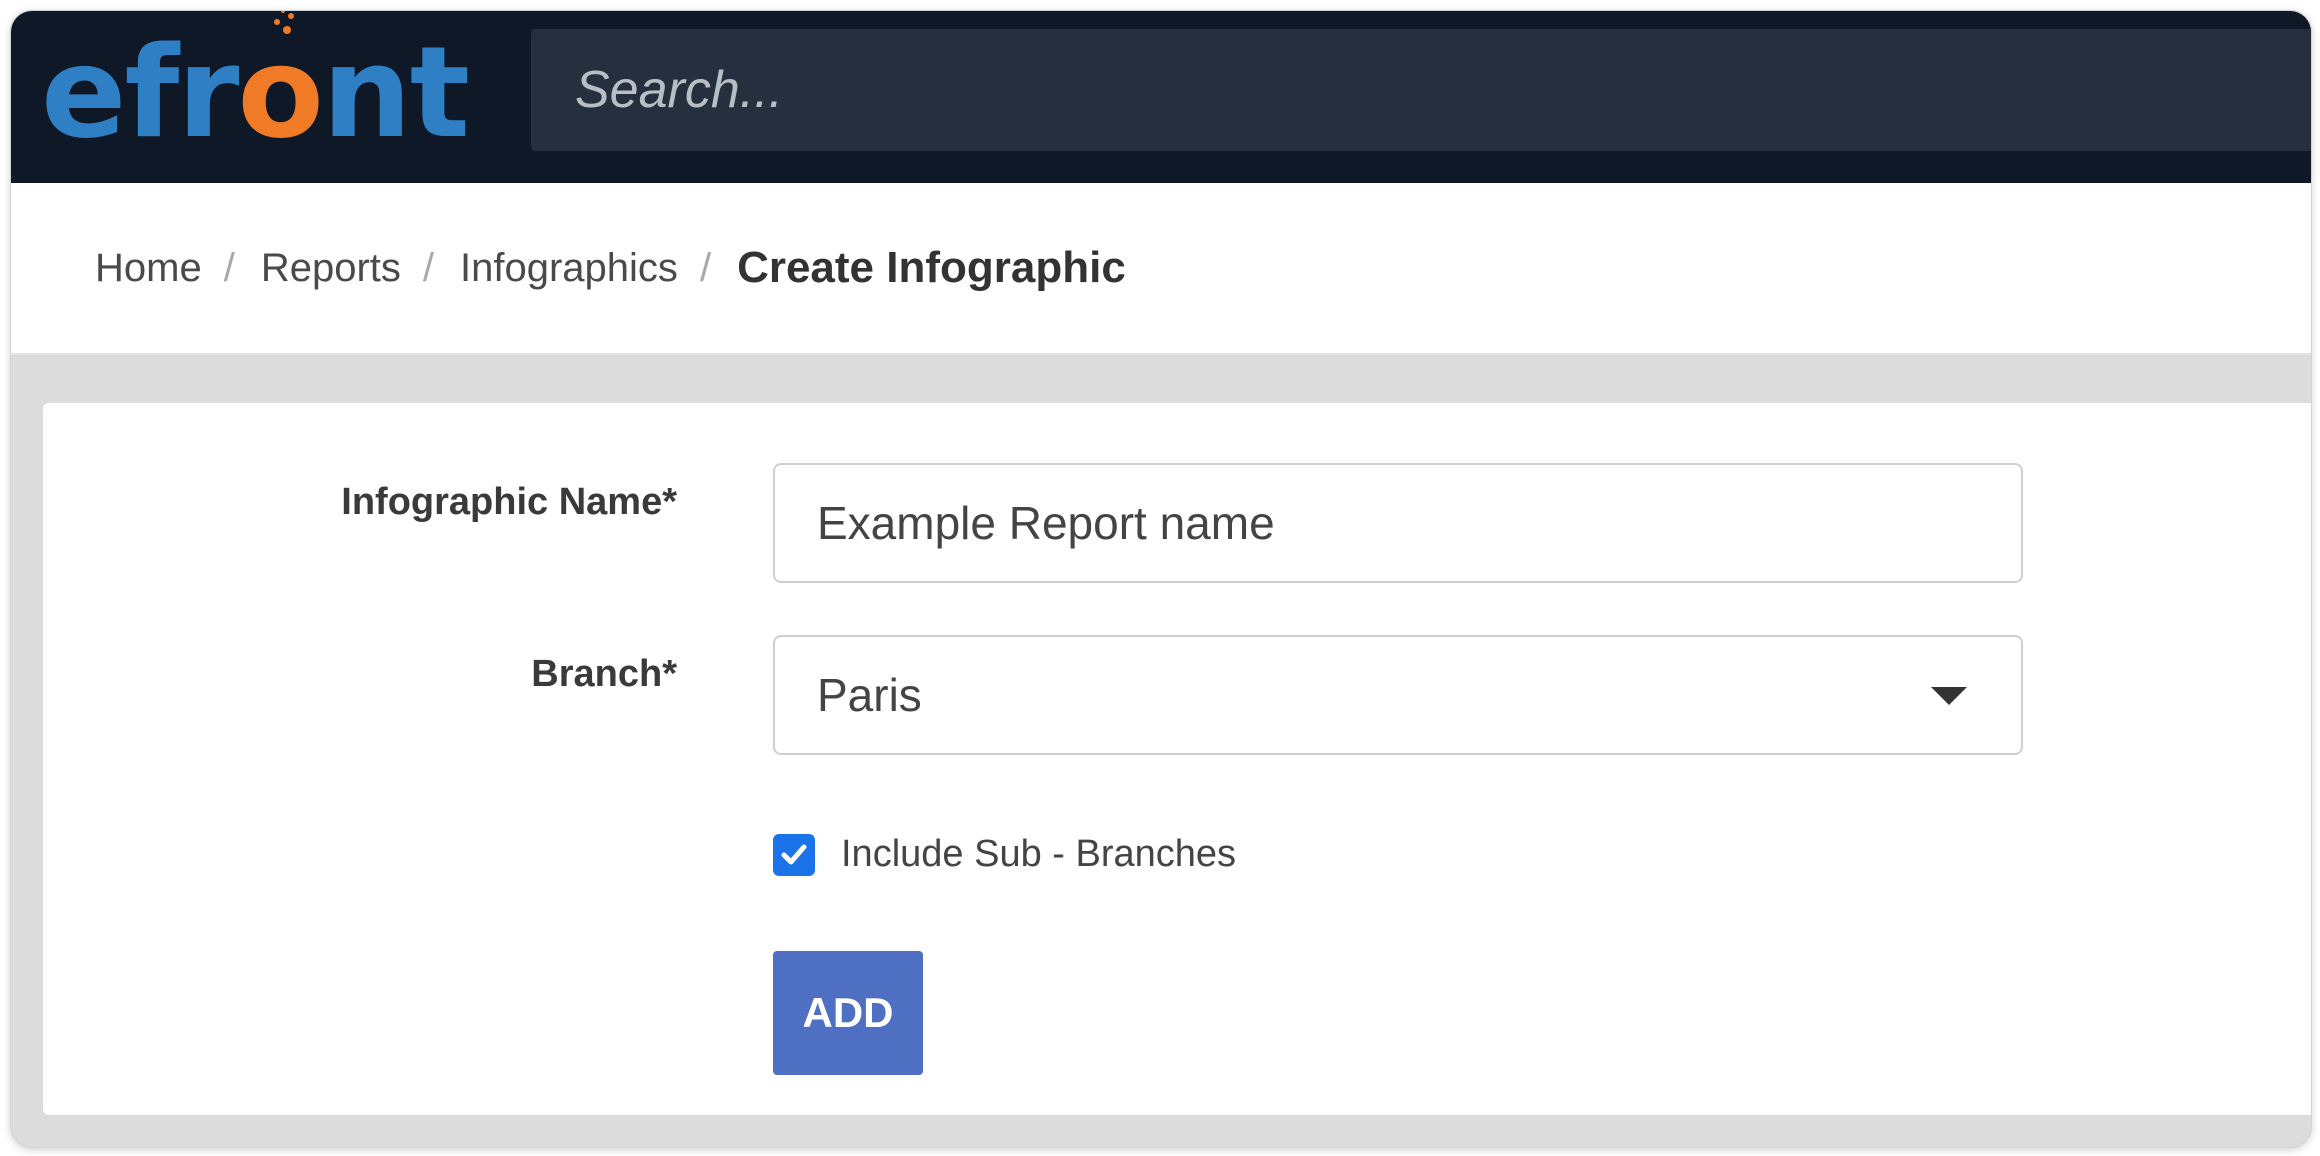 This screenshot has width=2320, height=1156. I want to click on breadcrumb-infographics: Infographics, so click(569, 268).